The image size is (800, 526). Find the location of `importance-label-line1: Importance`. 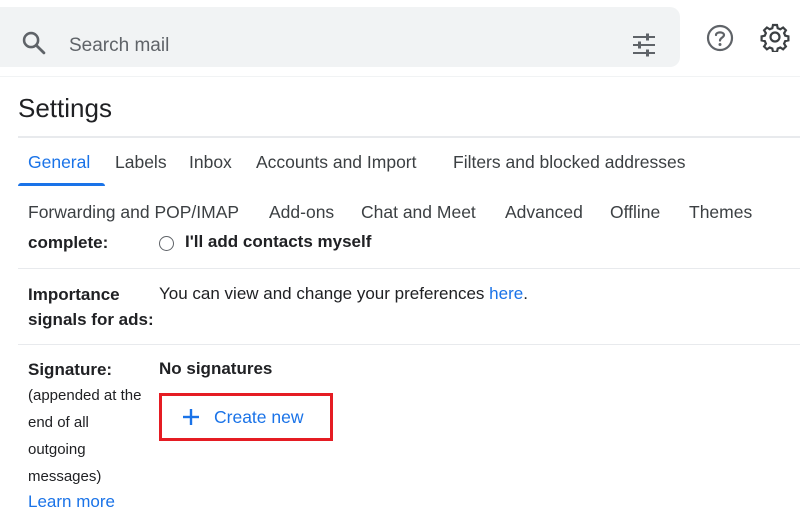

importance-label-line1: Importance is located at coordinates (74, 294).